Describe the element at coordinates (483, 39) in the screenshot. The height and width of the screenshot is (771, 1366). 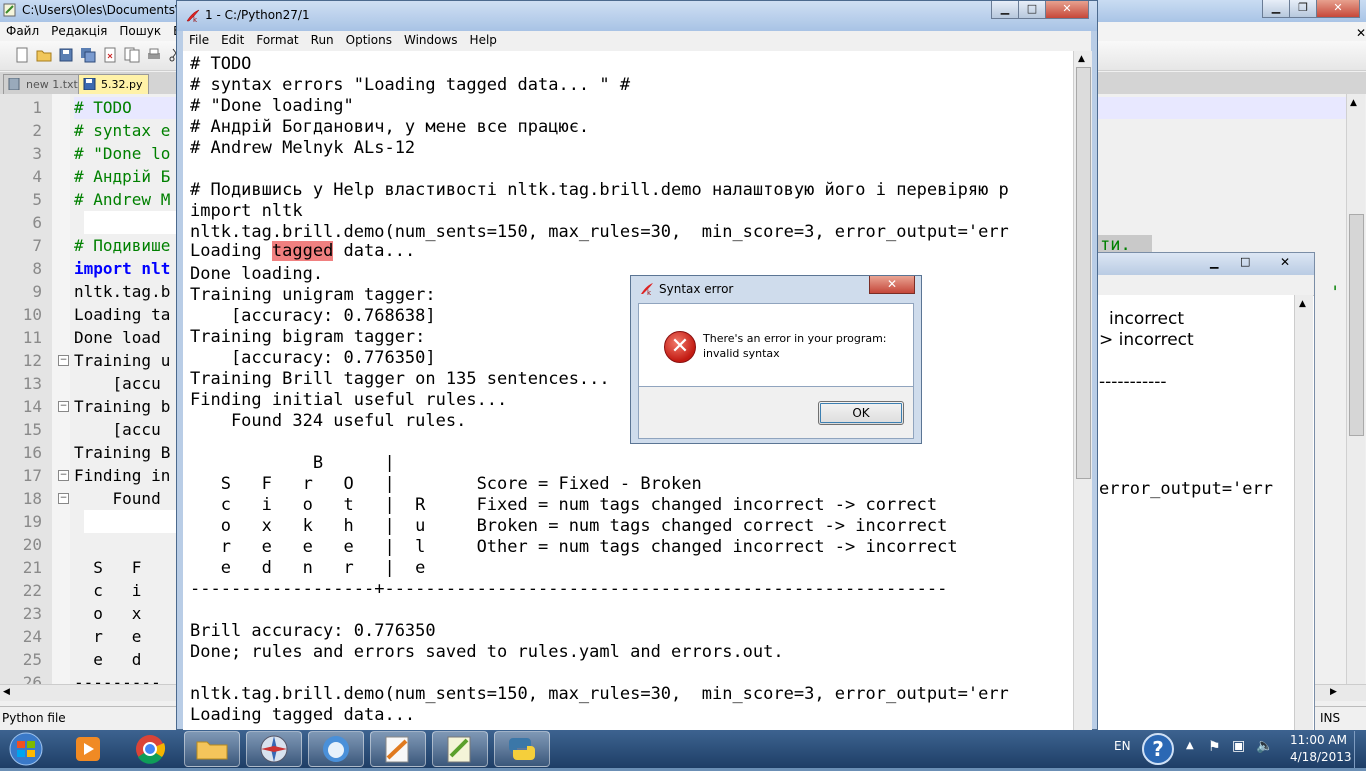
I see `menu-help: Help` at that location.